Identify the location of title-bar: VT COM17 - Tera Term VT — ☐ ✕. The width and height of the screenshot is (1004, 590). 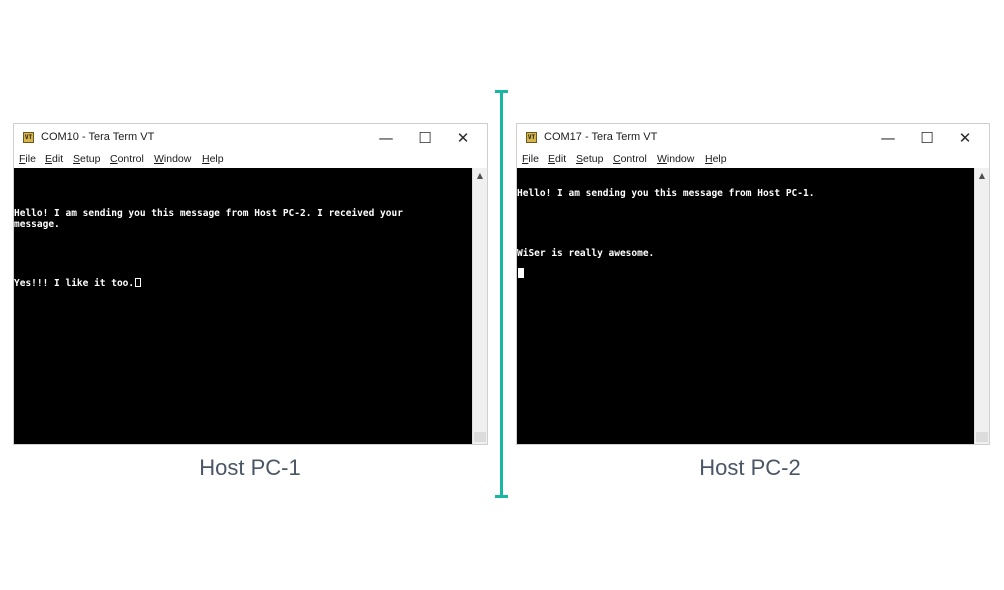
(753, 138).